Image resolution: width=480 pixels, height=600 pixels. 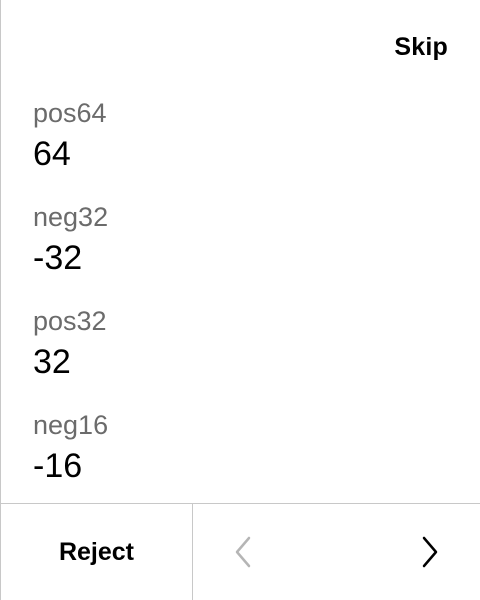 What do you see at coordinates (70, 321) in the screenshot?
I see `field-label: pos32` at bounding box center [70, 321].